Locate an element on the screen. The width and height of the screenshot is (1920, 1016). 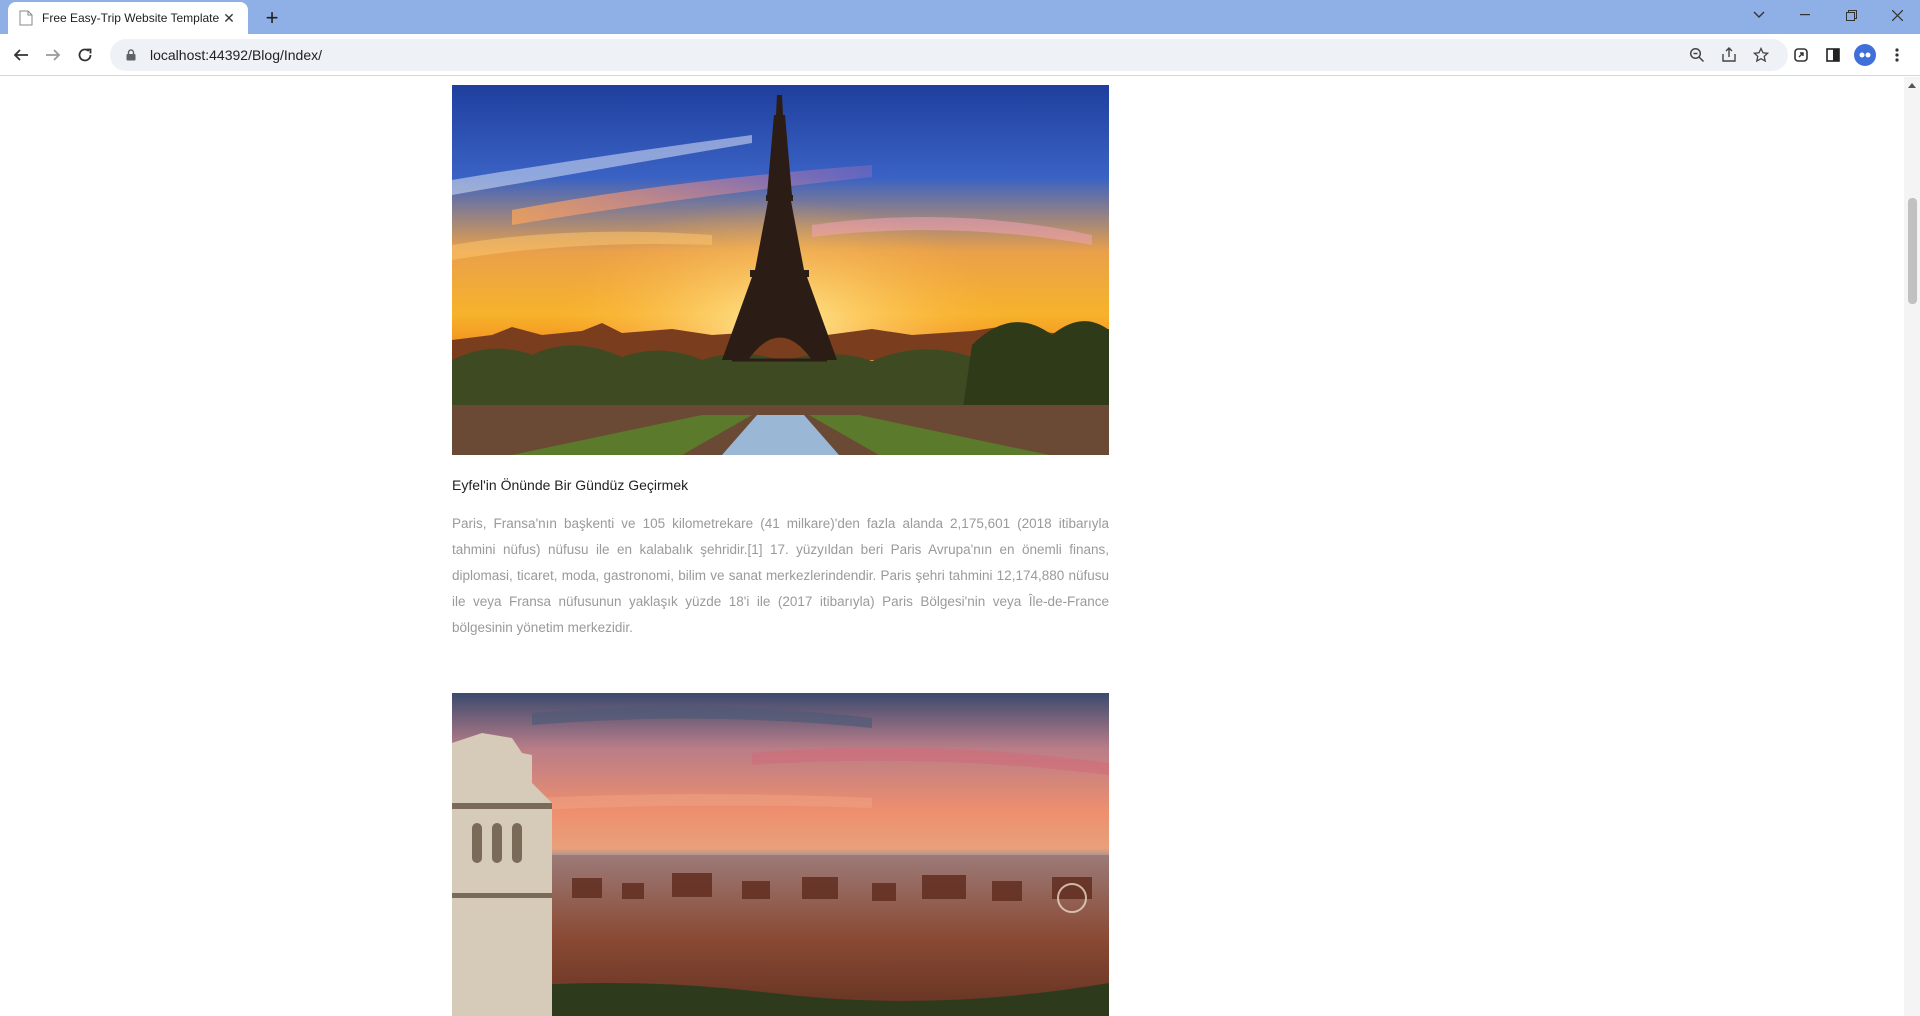
menu-icon is located at coordinates (1897, 55).